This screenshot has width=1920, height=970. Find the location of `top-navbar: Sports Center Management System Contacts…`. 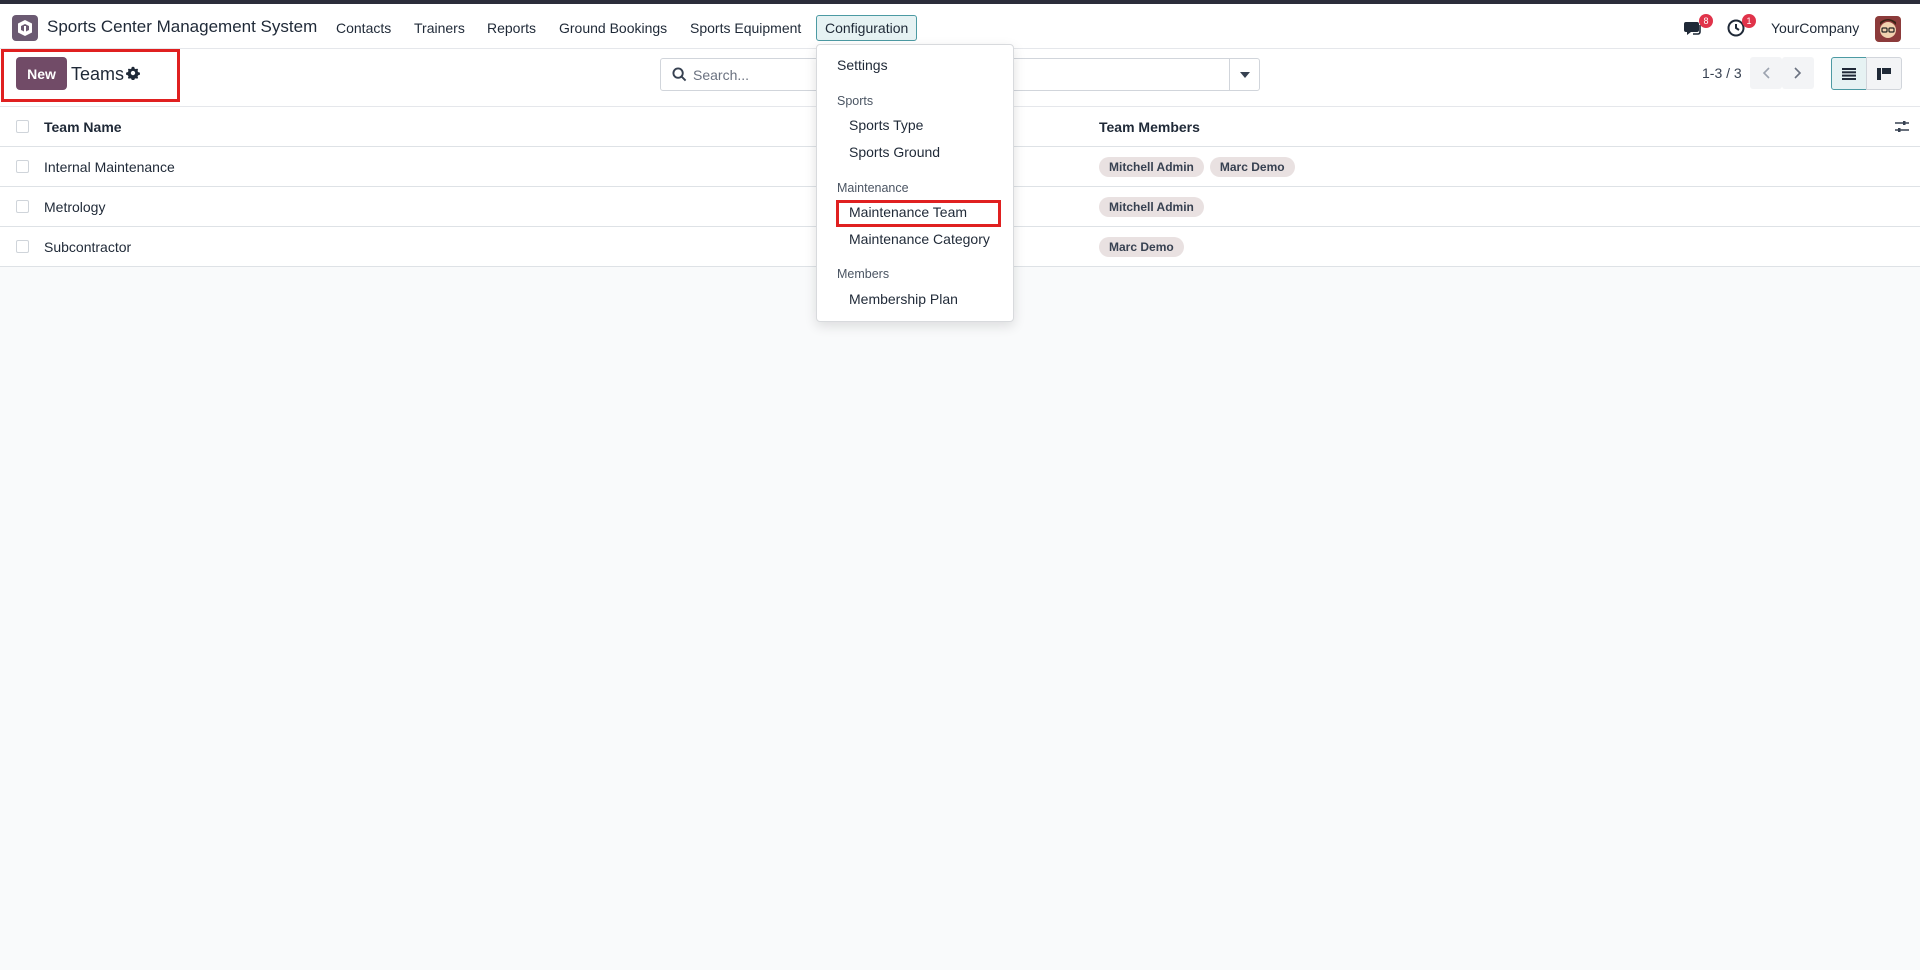

top-navbar: Sports Center Management System Contacts… is located at coordinates (960, 26).